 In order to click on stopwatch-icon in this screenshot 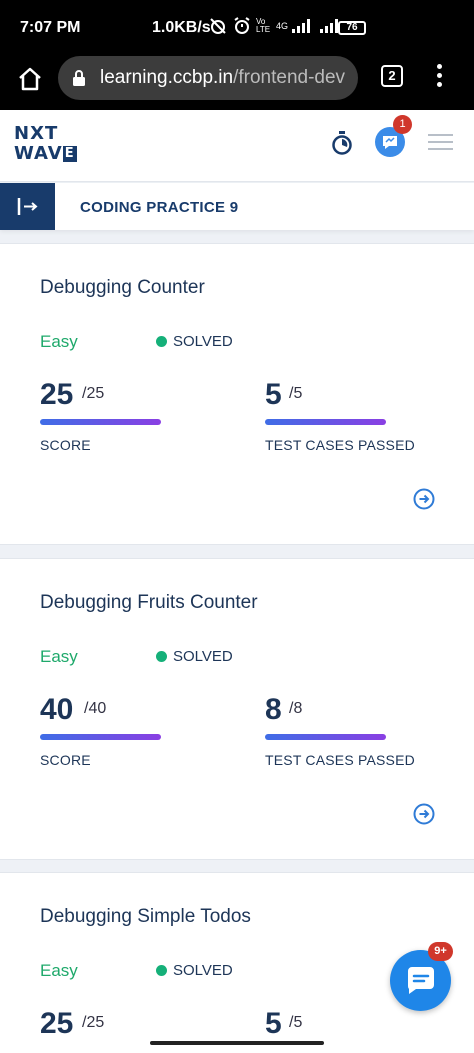, I will do `click(342, 143)`.